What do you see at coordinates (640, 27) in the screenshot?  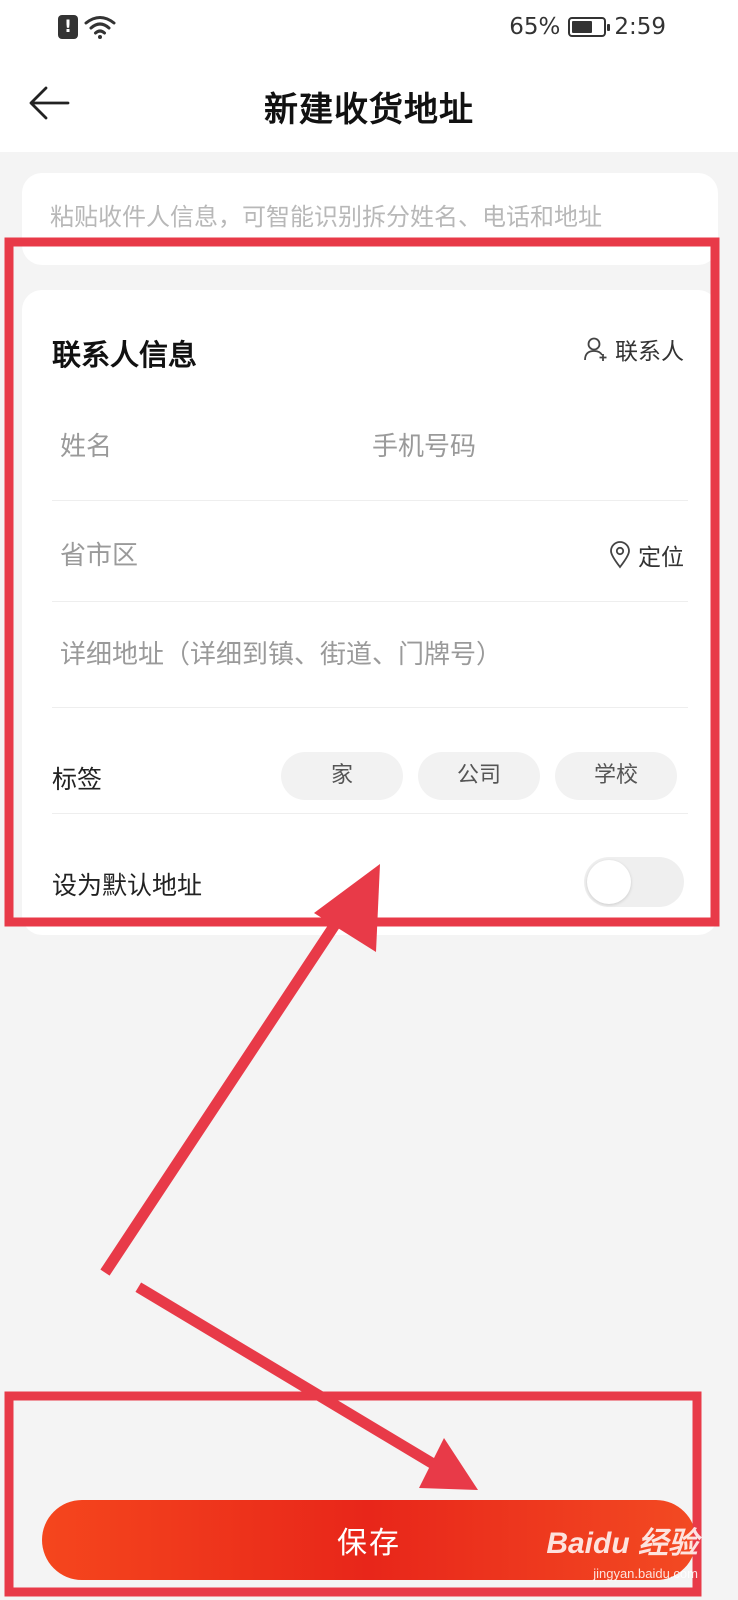 I see `clock: 2:59` at bounding box center [640, 27].